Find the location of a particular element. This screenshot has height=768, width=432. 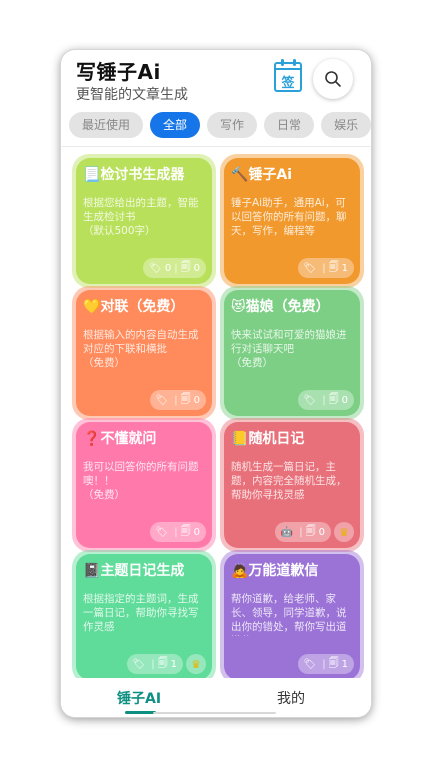

category-chip: 最近使用 is located at coordinates (106, 125).